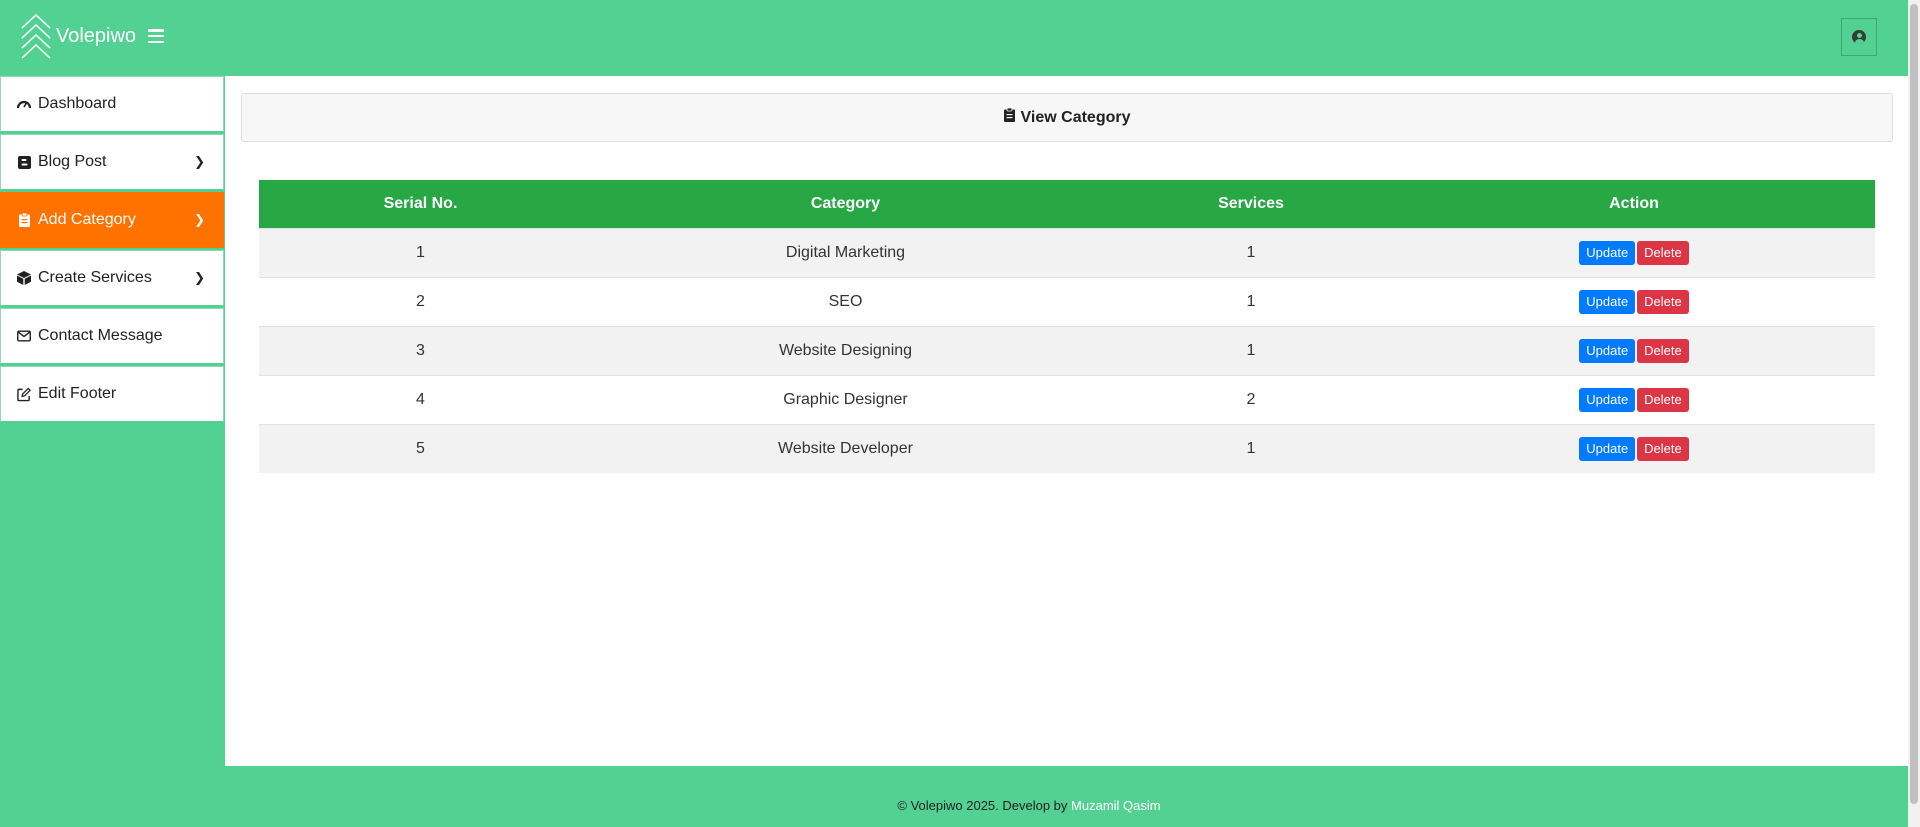 This screenshot has width=1920, height=827. I want to click on table-header-row: Serial No. Category Services Action, so click(1067, 204).